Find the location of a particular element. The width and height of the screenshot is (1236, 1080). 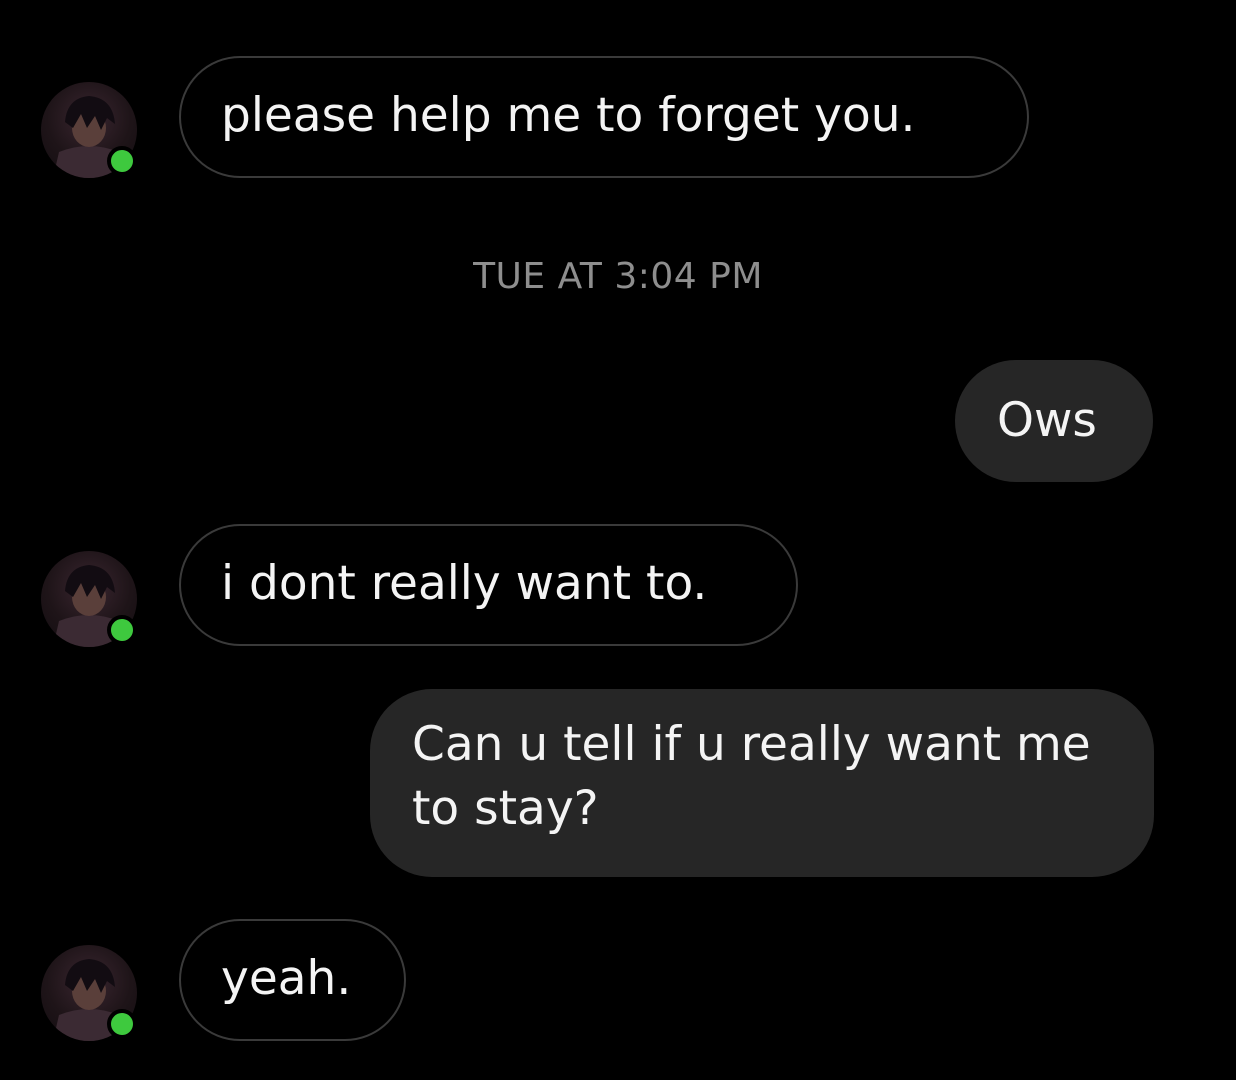

message-timestamp: TUE AT 3:04 PM is located at coordinates (618, 276).